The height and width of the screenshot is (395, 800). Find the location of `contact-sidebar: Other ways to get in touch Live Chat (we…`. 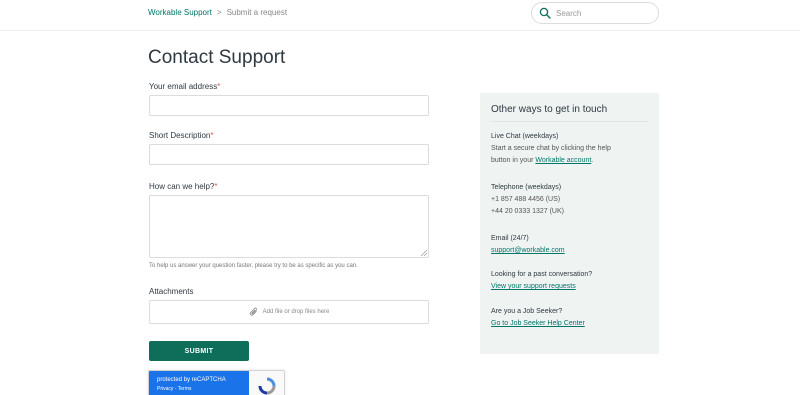

contact-sidebar: Other ways to get in touch Live Chat (we… is located at coordinates (569, 223).